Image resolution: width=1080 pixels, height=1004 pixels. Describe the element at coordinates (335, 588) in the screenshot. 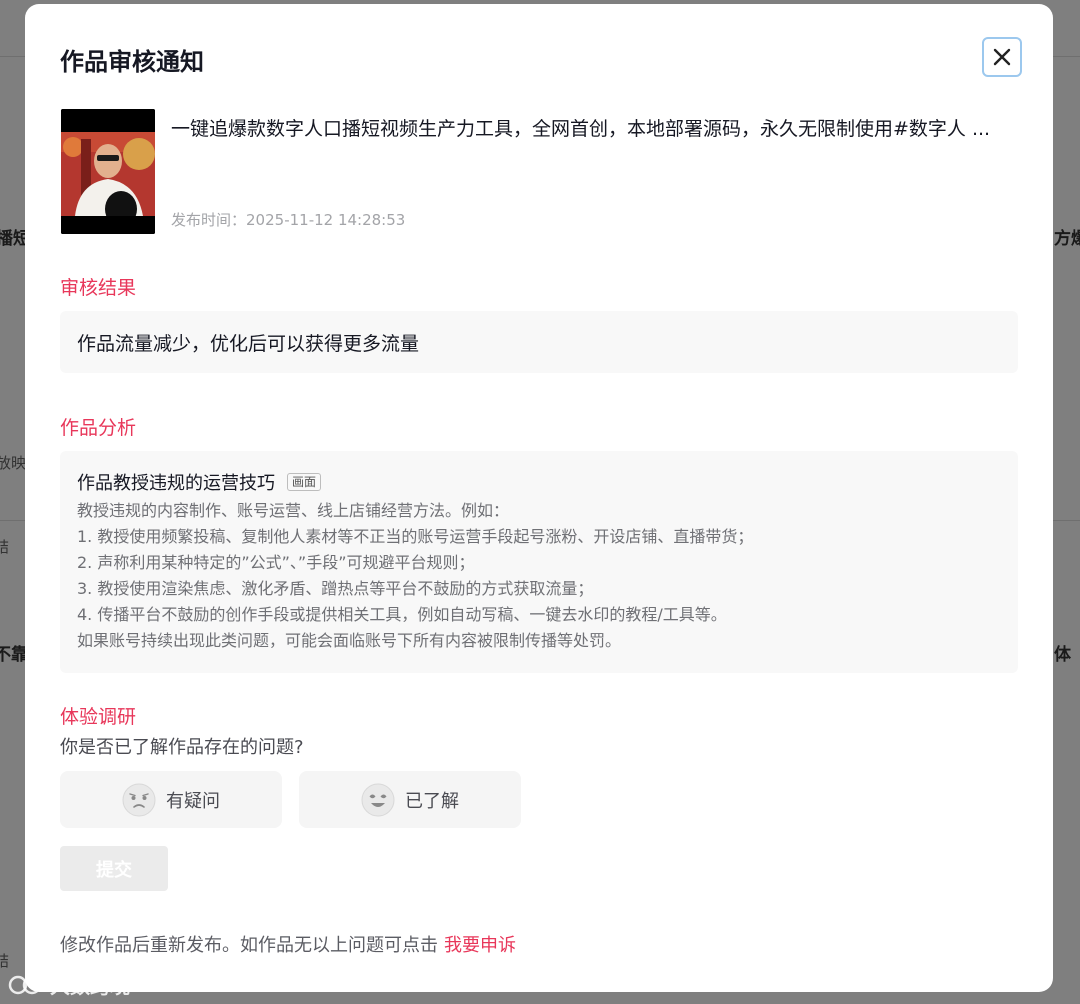

I see `analysis-line: 3. 教授使用渲染焦虑、激化矛盾、蹭热点等平台不鼓励的方式获取流量；` at that location.